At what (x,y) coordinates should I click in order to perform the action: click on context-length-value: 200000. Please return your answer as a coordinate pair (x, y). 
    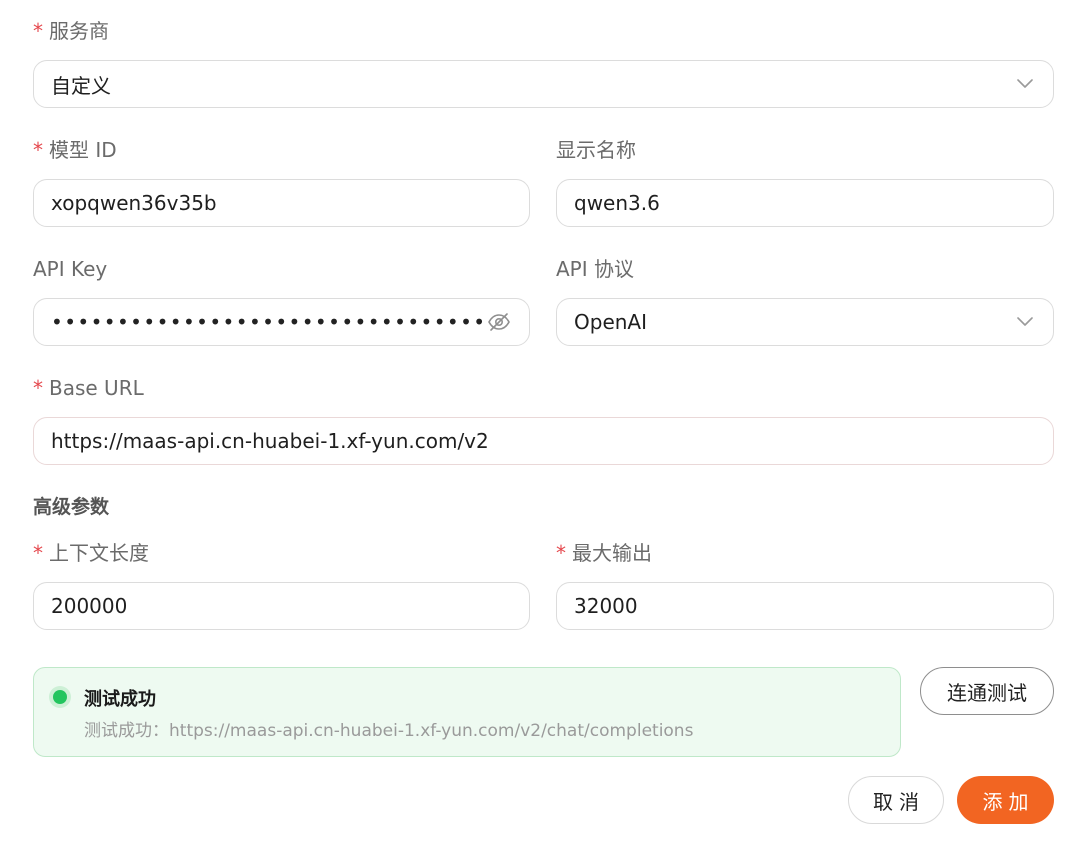
    Looking at the image, I should click on (89, 606).